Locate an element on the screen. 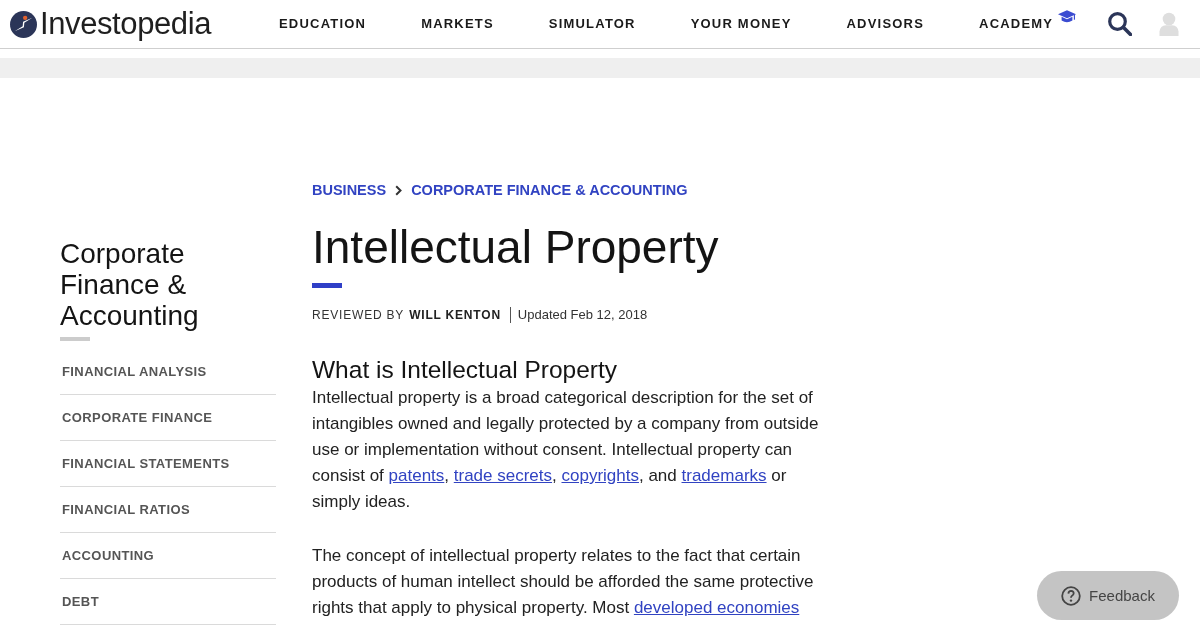 This screenshot has width=1200, height=630. breadcrumb-link: CORPORATE FINANCE & ACCOUNTING is located at coordinates (549, 190).